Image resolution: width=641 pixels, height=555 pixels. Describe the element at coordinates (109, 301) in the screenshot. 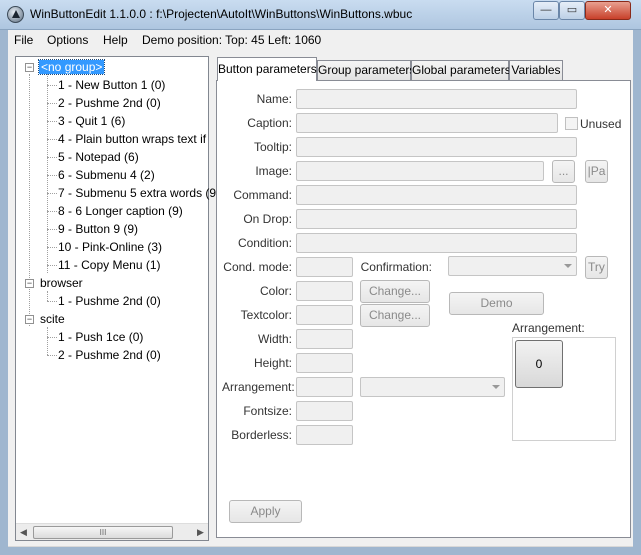

I see `tree-item: 1 - Pushme 2nd (0)` at that location.